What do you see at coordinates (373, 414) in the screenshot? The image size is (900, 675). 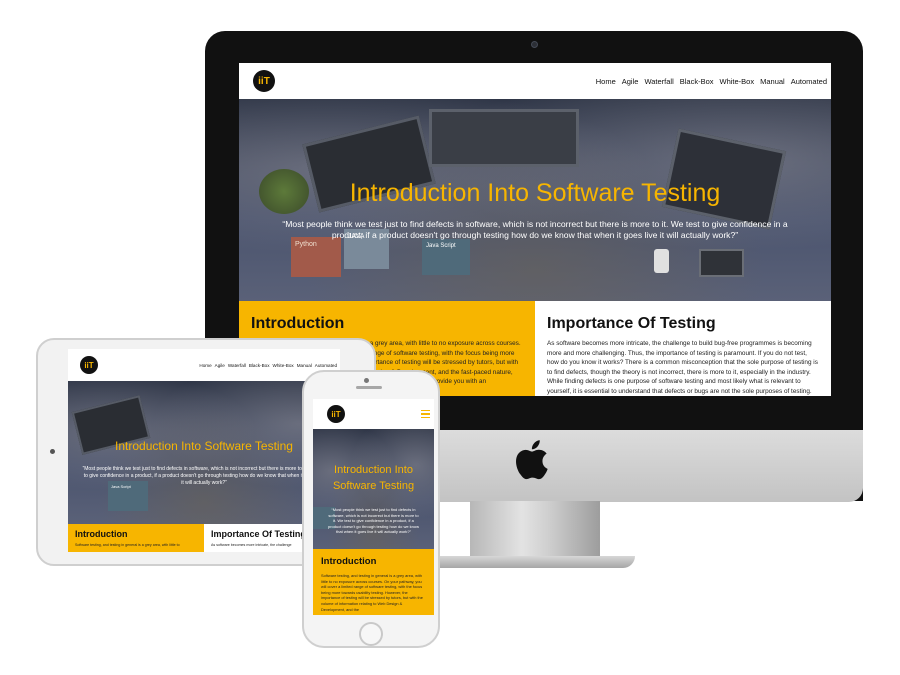 I see `mobile-site-header: iiT` at bounding box center [373, 414].